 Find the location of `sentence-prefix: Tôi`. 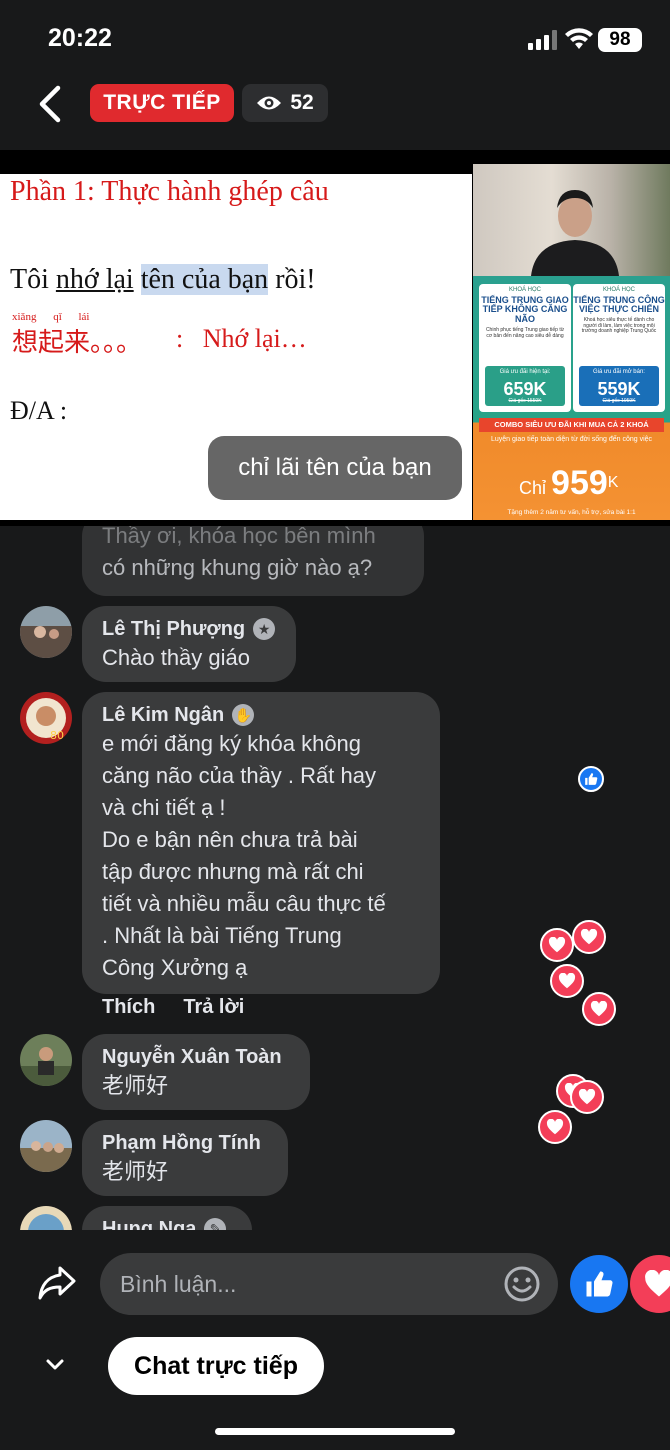

sentence-prefix: Tôi is located at coordinates (33, 279).